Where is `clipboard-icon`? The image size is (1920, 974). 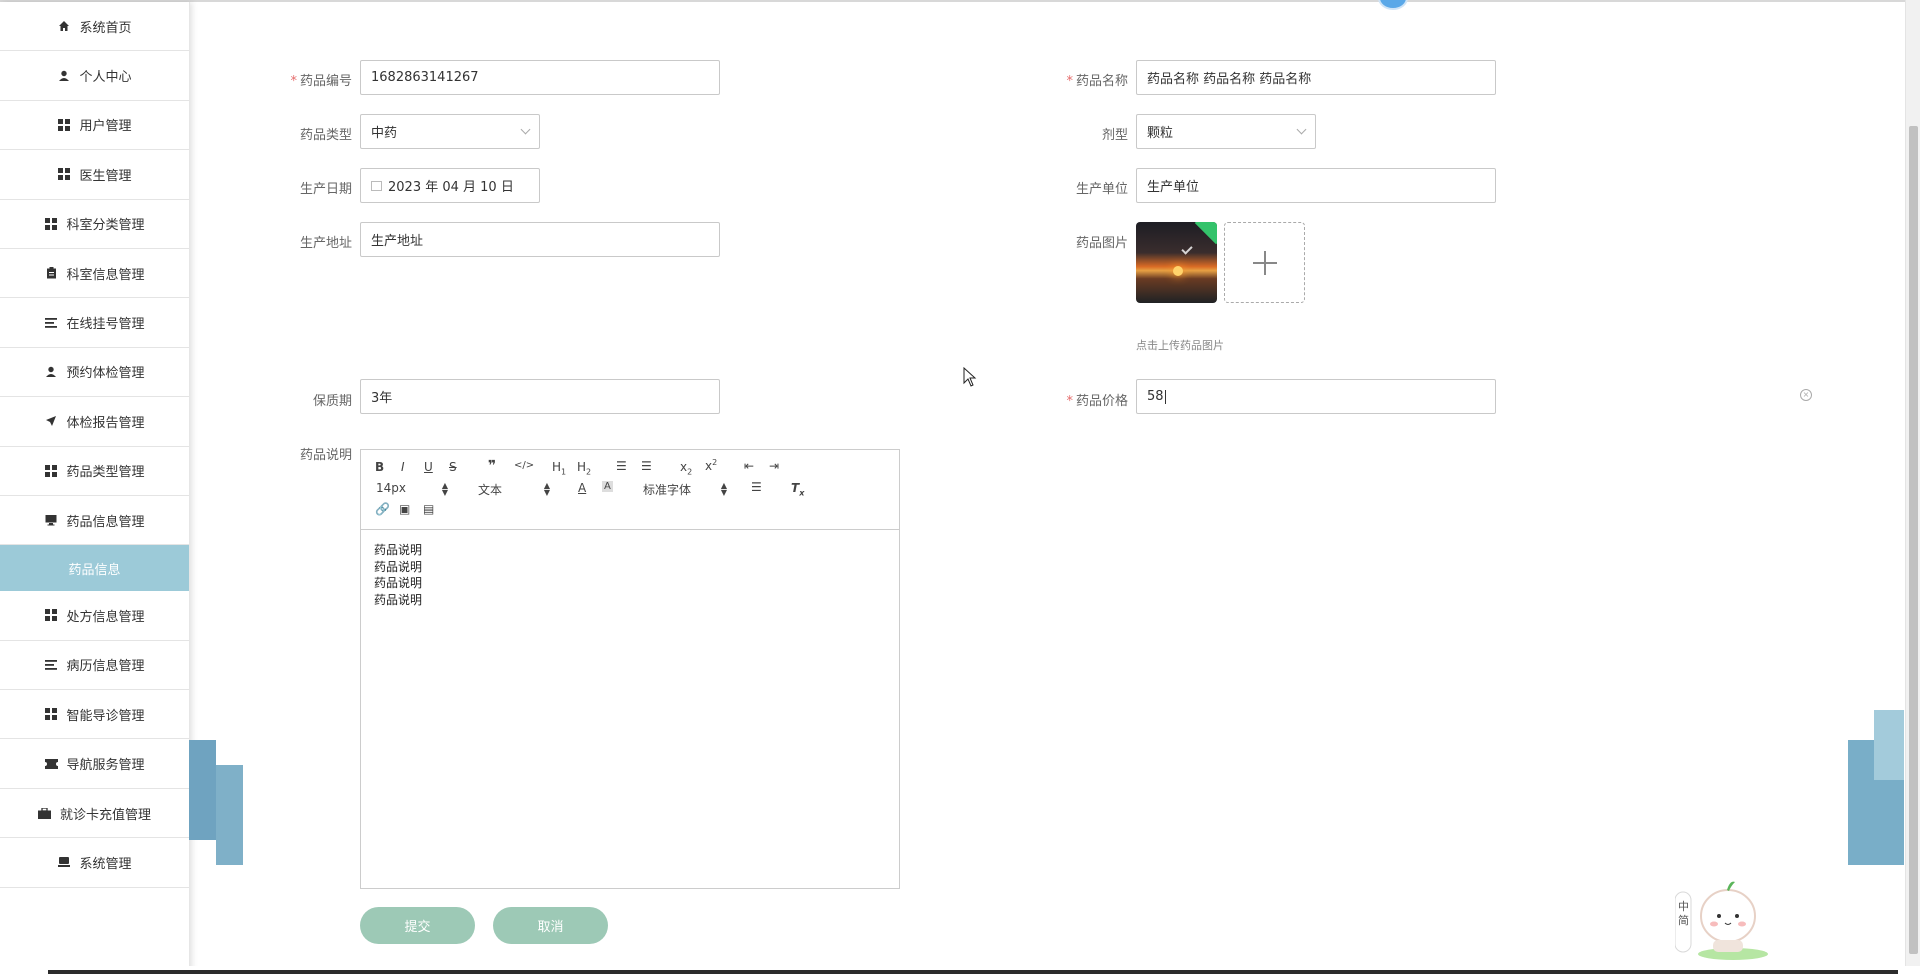
clipboard-icon is located at coordinates (51, 273).